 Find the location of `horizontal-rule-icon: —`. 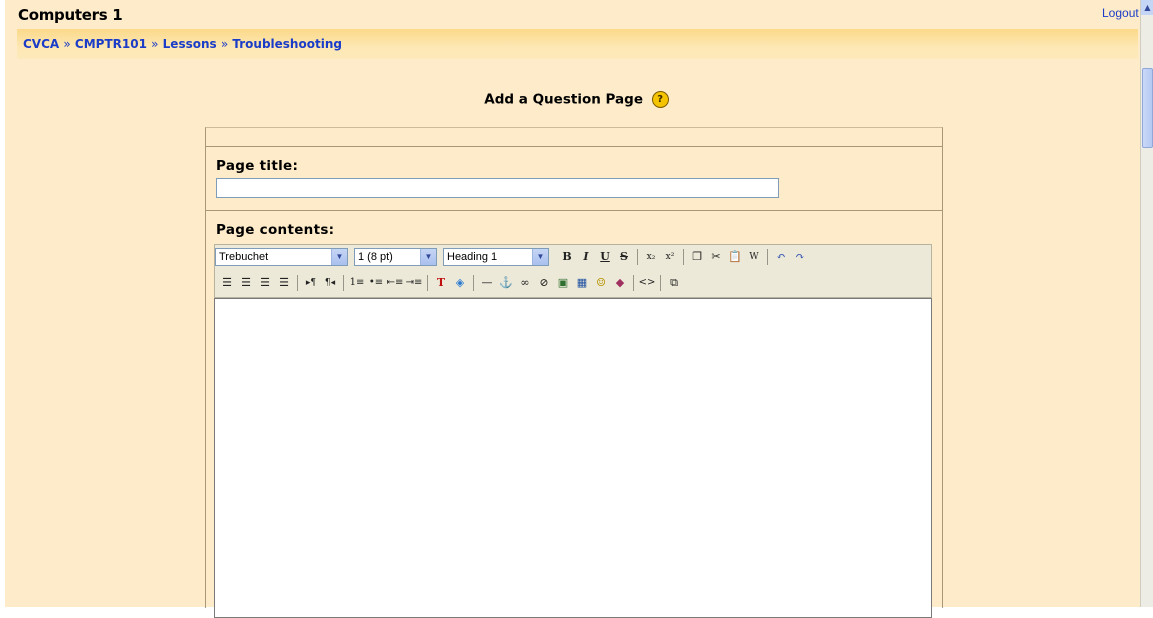

horizontal-rule-icon: — is located at coordinates (487, 283).